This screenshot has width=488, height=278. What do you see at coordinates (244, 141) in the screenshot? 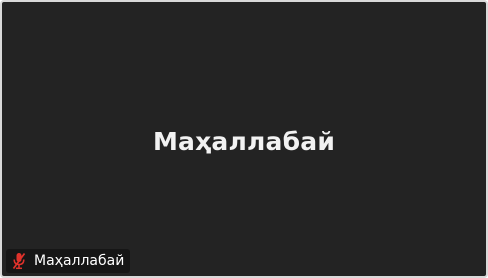
I see `participant-display-name: Маҳаллабай` at bounding box center [244, 141].